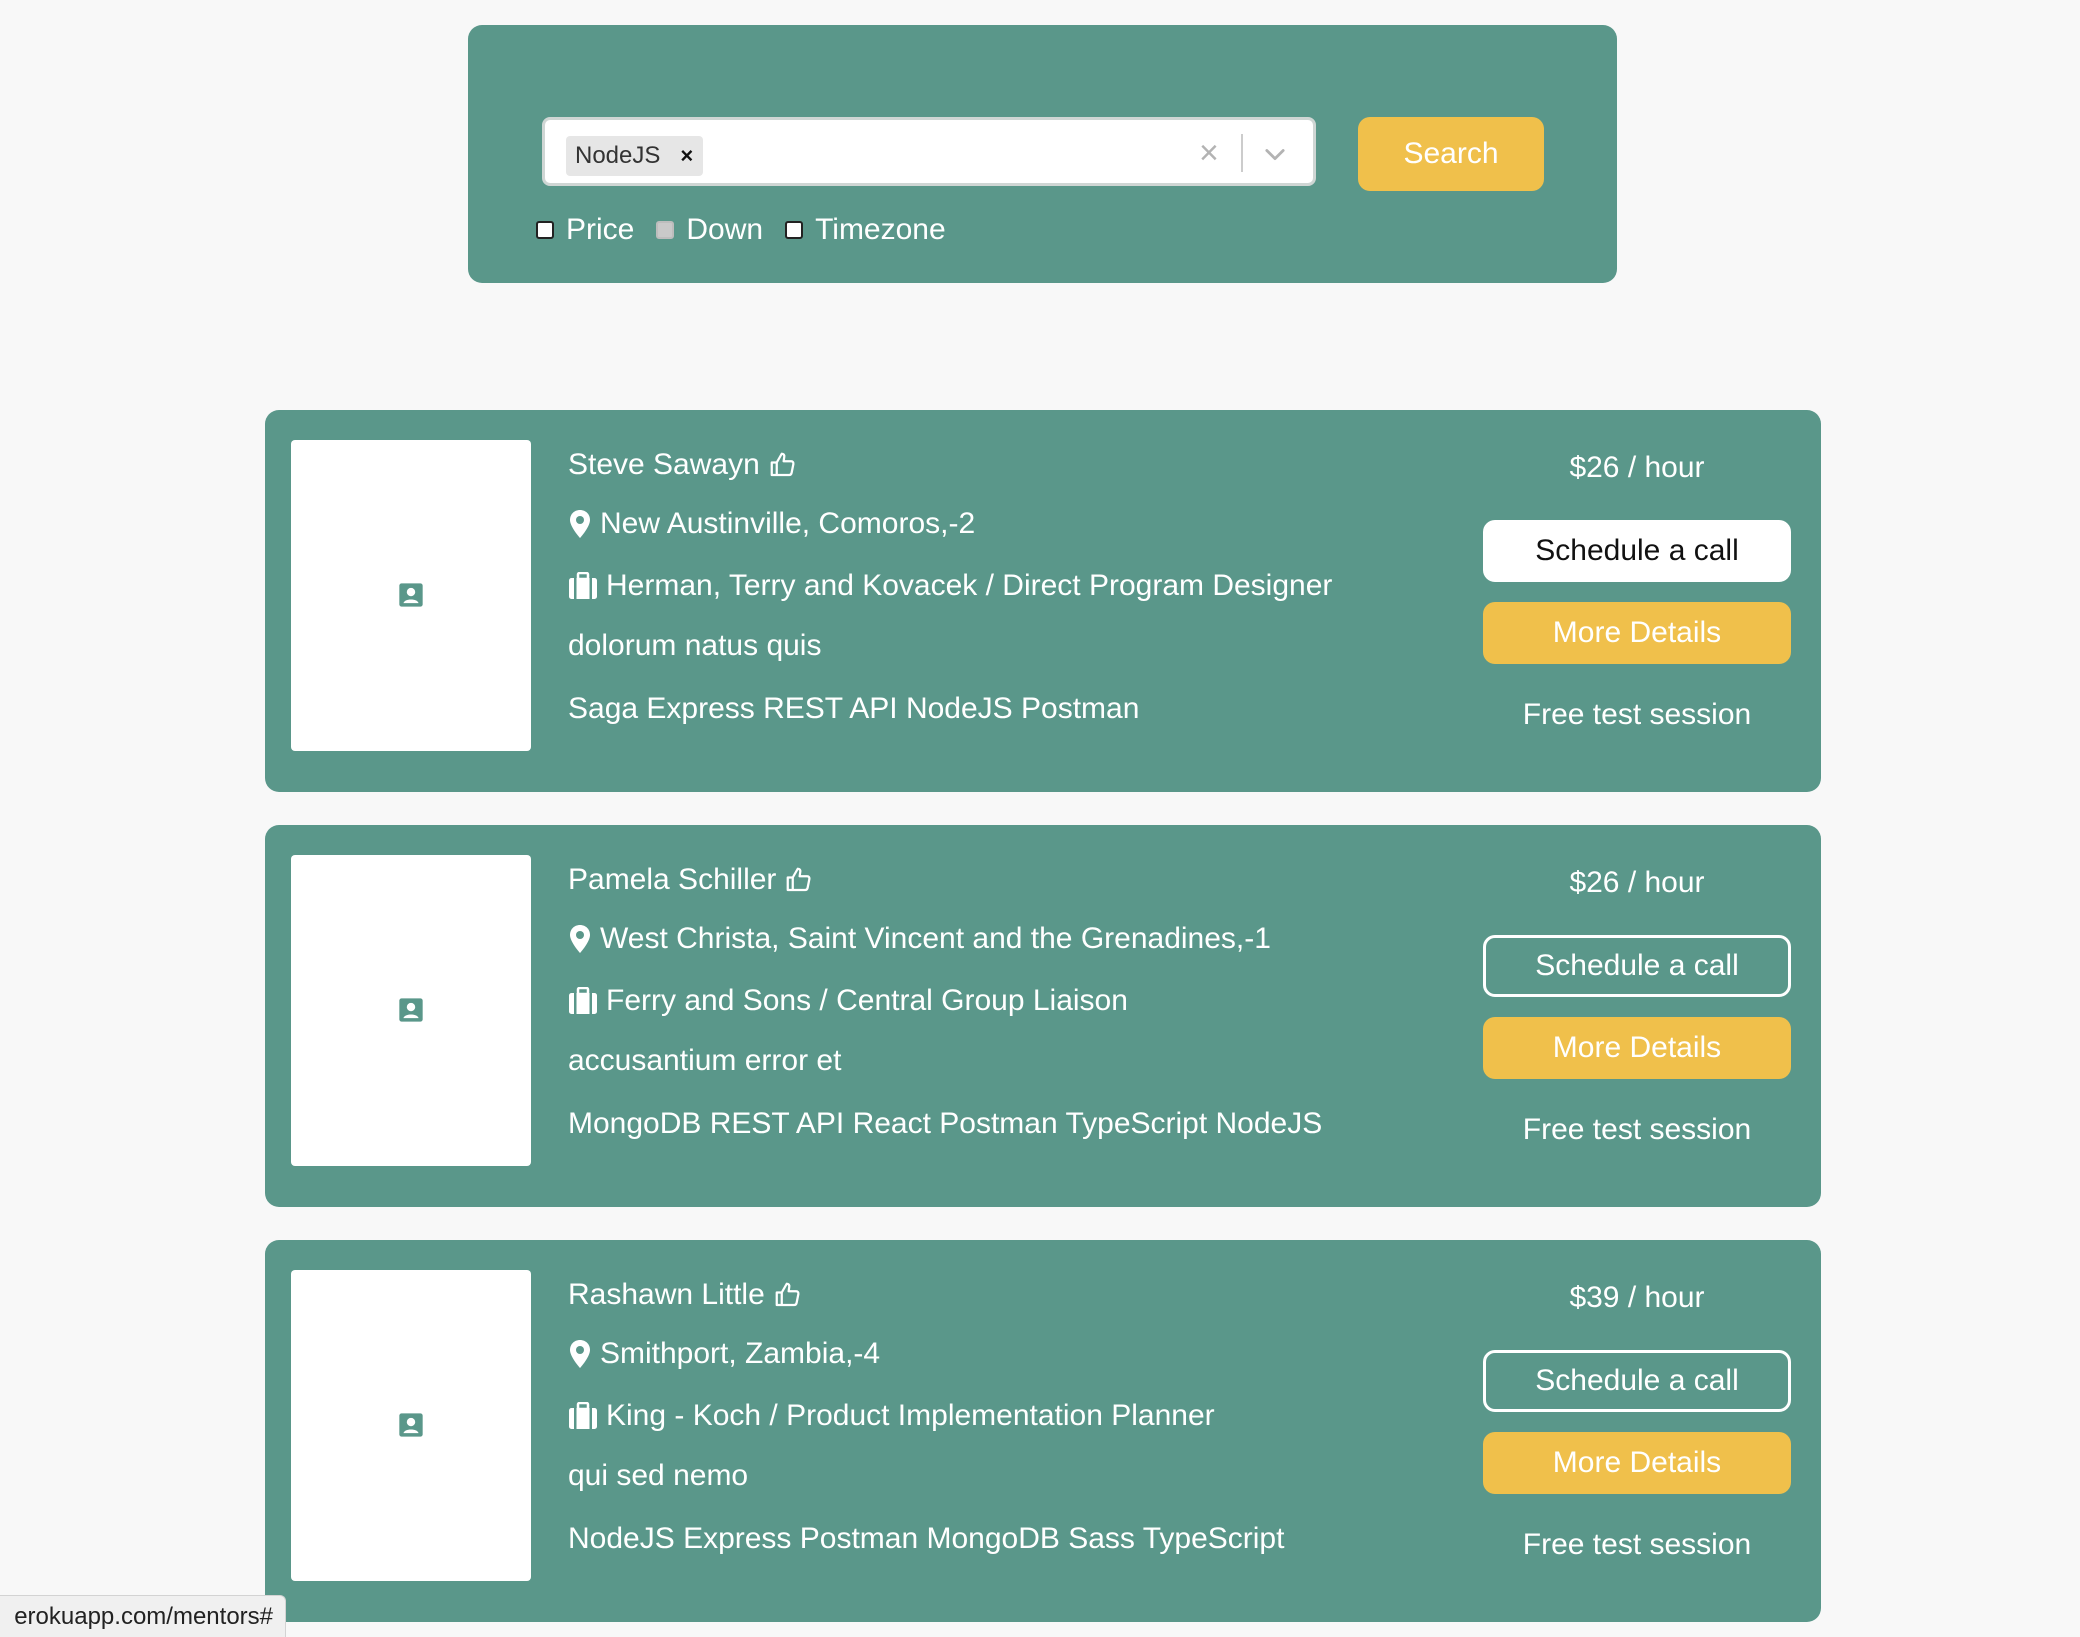  Describe the element at coordinates (740, 1353) in the screenshot. I see `mentor-location: Smithport, Zambia,-4` at that location.